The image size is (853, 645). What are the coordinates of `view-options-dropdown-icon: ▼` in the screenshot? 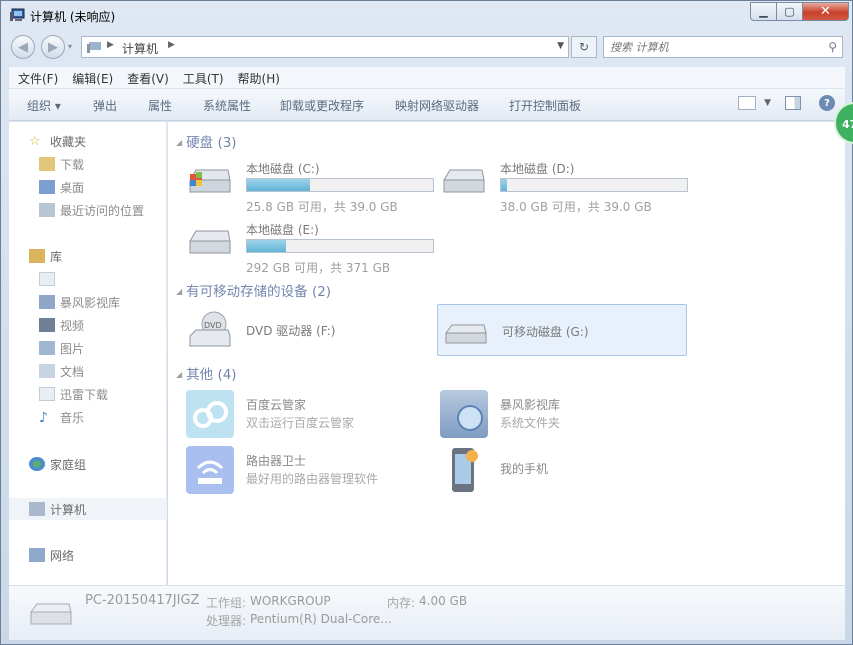 It's located at (767, 103).